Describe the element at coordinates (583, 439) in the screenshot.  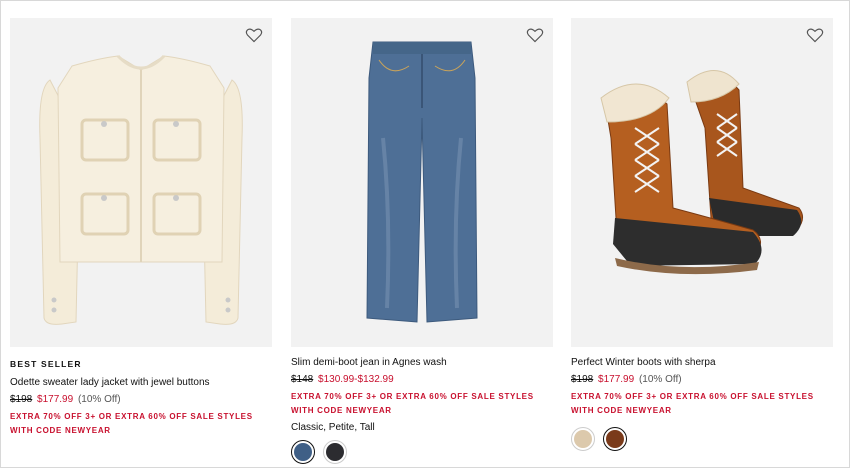
I see `swatch-sand` at that location.